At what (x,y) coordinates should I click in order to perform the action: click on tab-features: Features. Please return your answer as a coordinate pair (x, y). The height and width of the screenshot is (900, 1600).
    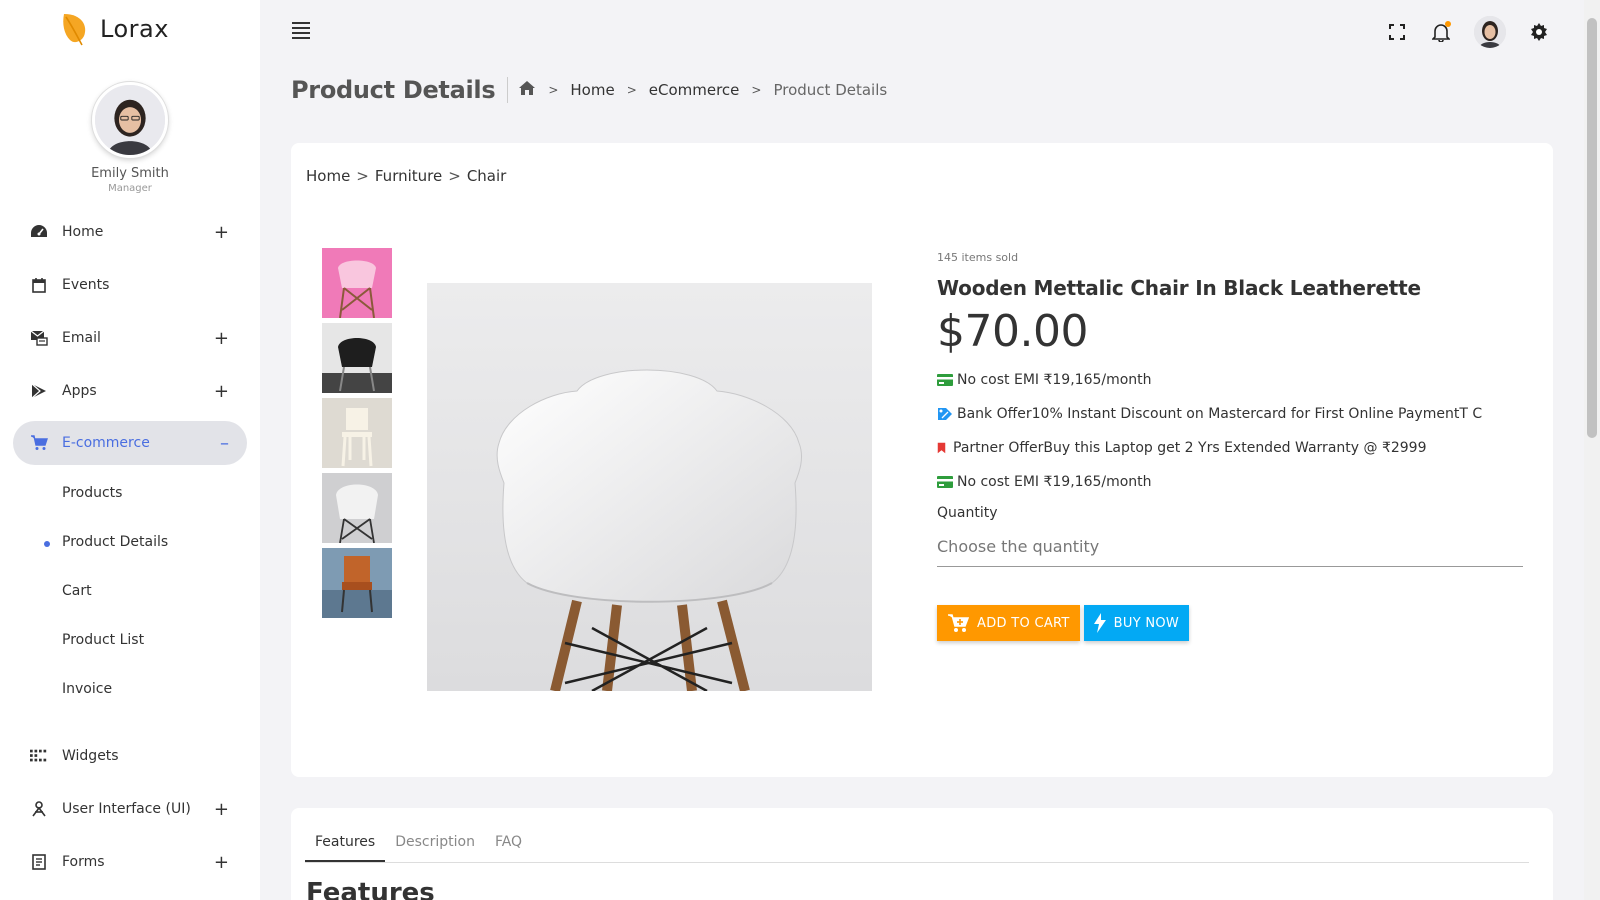
    Looking at the image, I should click on (345, 844).